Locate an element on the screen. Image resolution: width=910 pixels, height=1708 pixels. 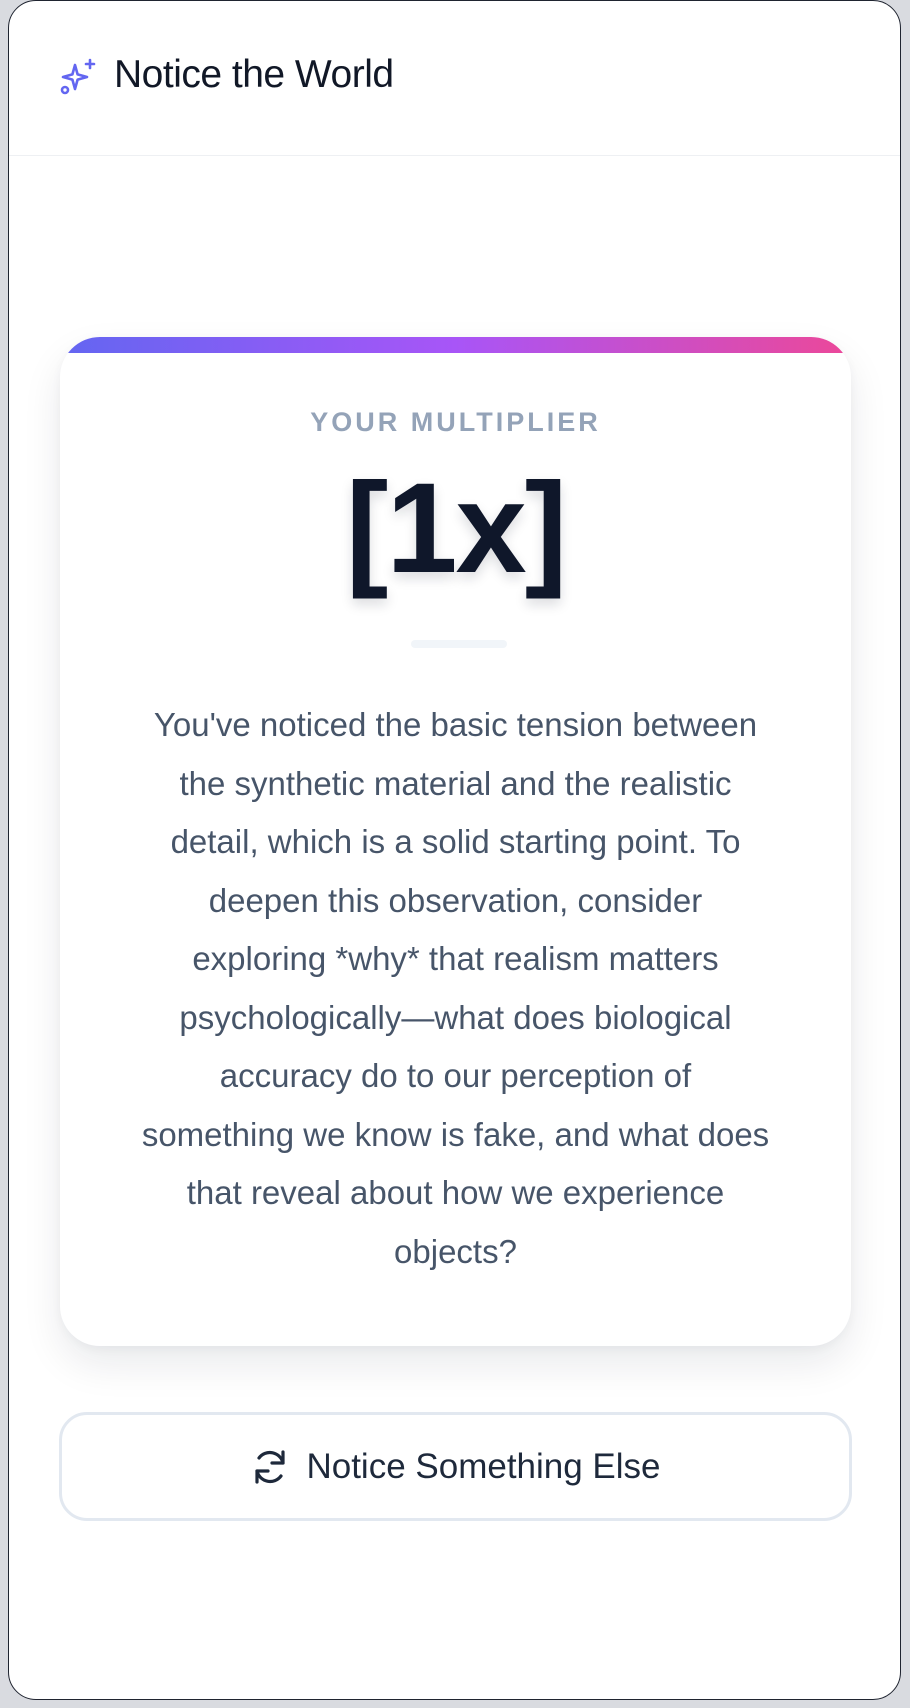
app-header: Notice the World is located at coordinates (454, 78).